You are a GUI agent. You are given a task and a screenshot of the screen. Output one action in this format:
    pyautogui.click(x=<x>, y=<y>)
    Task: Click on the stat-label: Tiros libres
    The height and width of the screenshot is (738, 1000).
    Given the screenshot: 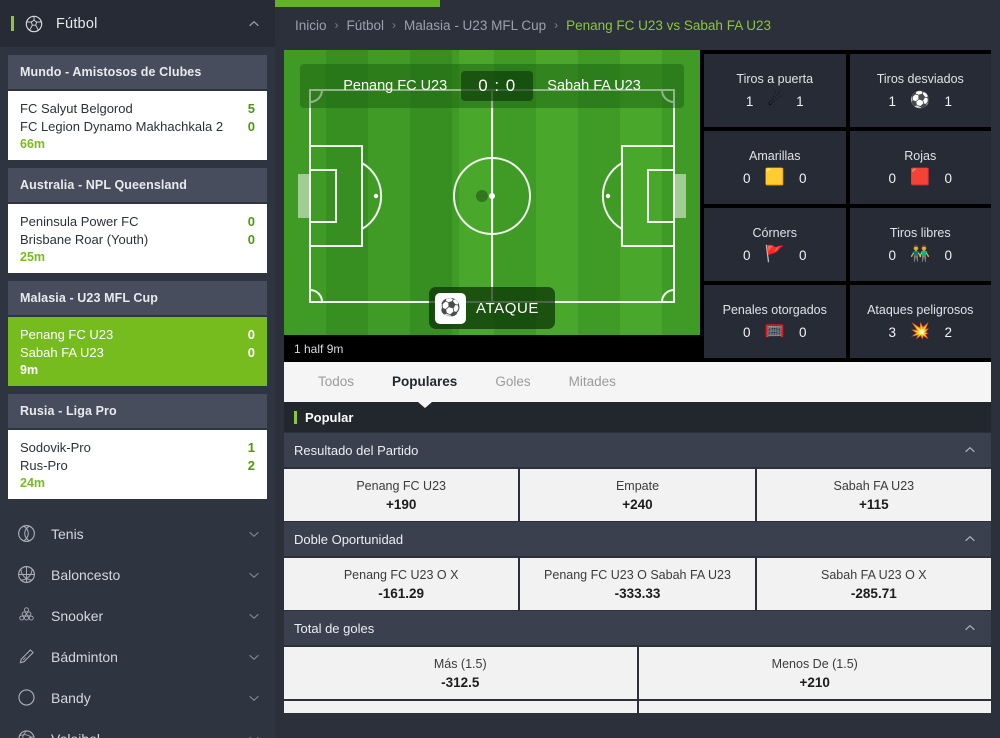 What is the action you would take?
    pyautogui.click(x=920, y=233)
    